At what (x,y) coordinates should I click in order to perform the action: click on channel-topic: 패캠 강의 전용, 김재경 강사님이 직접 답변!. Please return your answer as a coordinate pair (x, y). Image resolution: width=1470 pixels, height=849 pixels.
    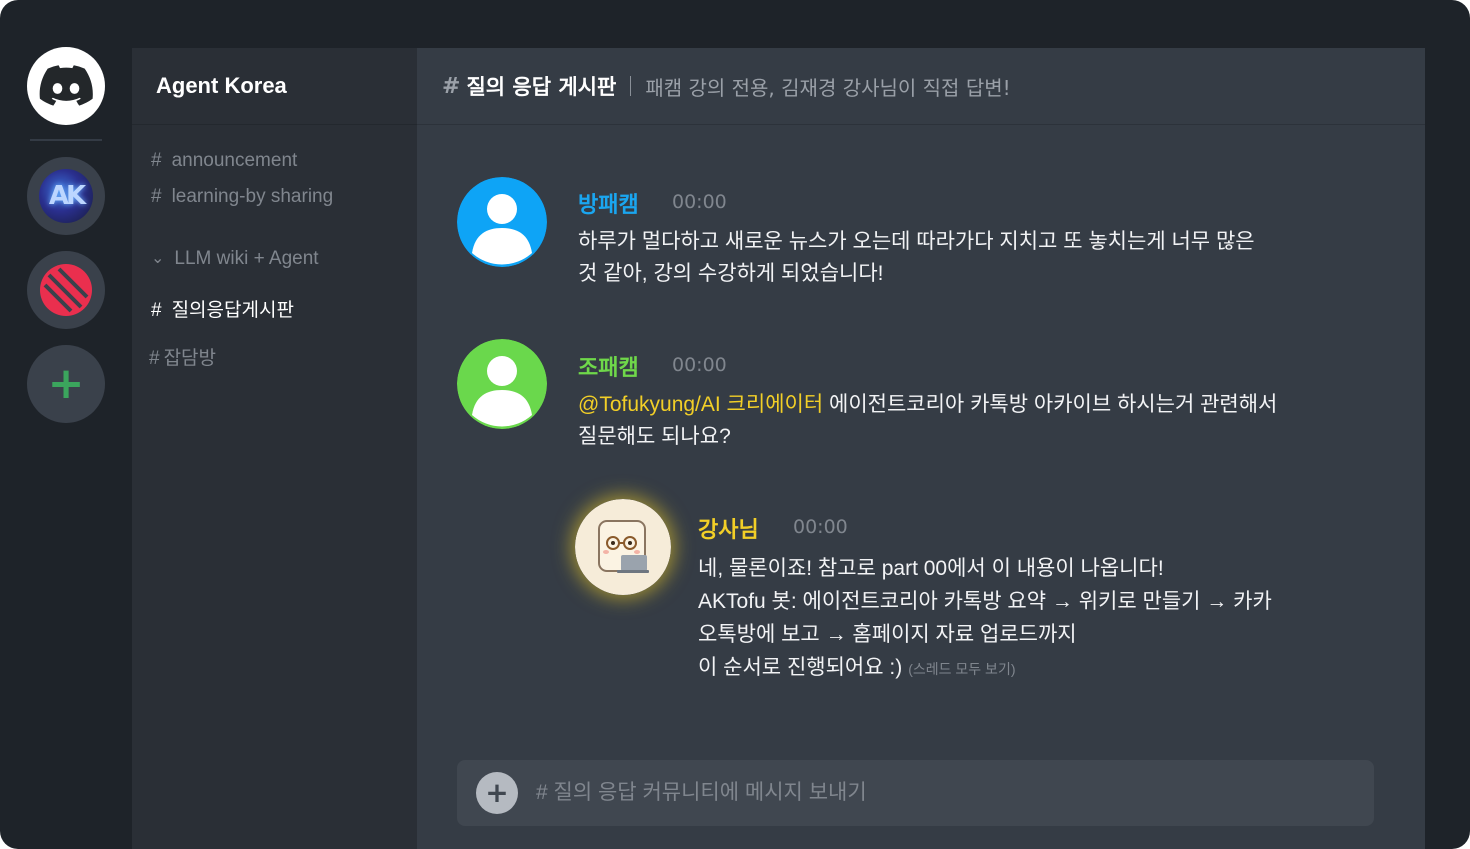
    Looking at the image, I should click on (828, 87).